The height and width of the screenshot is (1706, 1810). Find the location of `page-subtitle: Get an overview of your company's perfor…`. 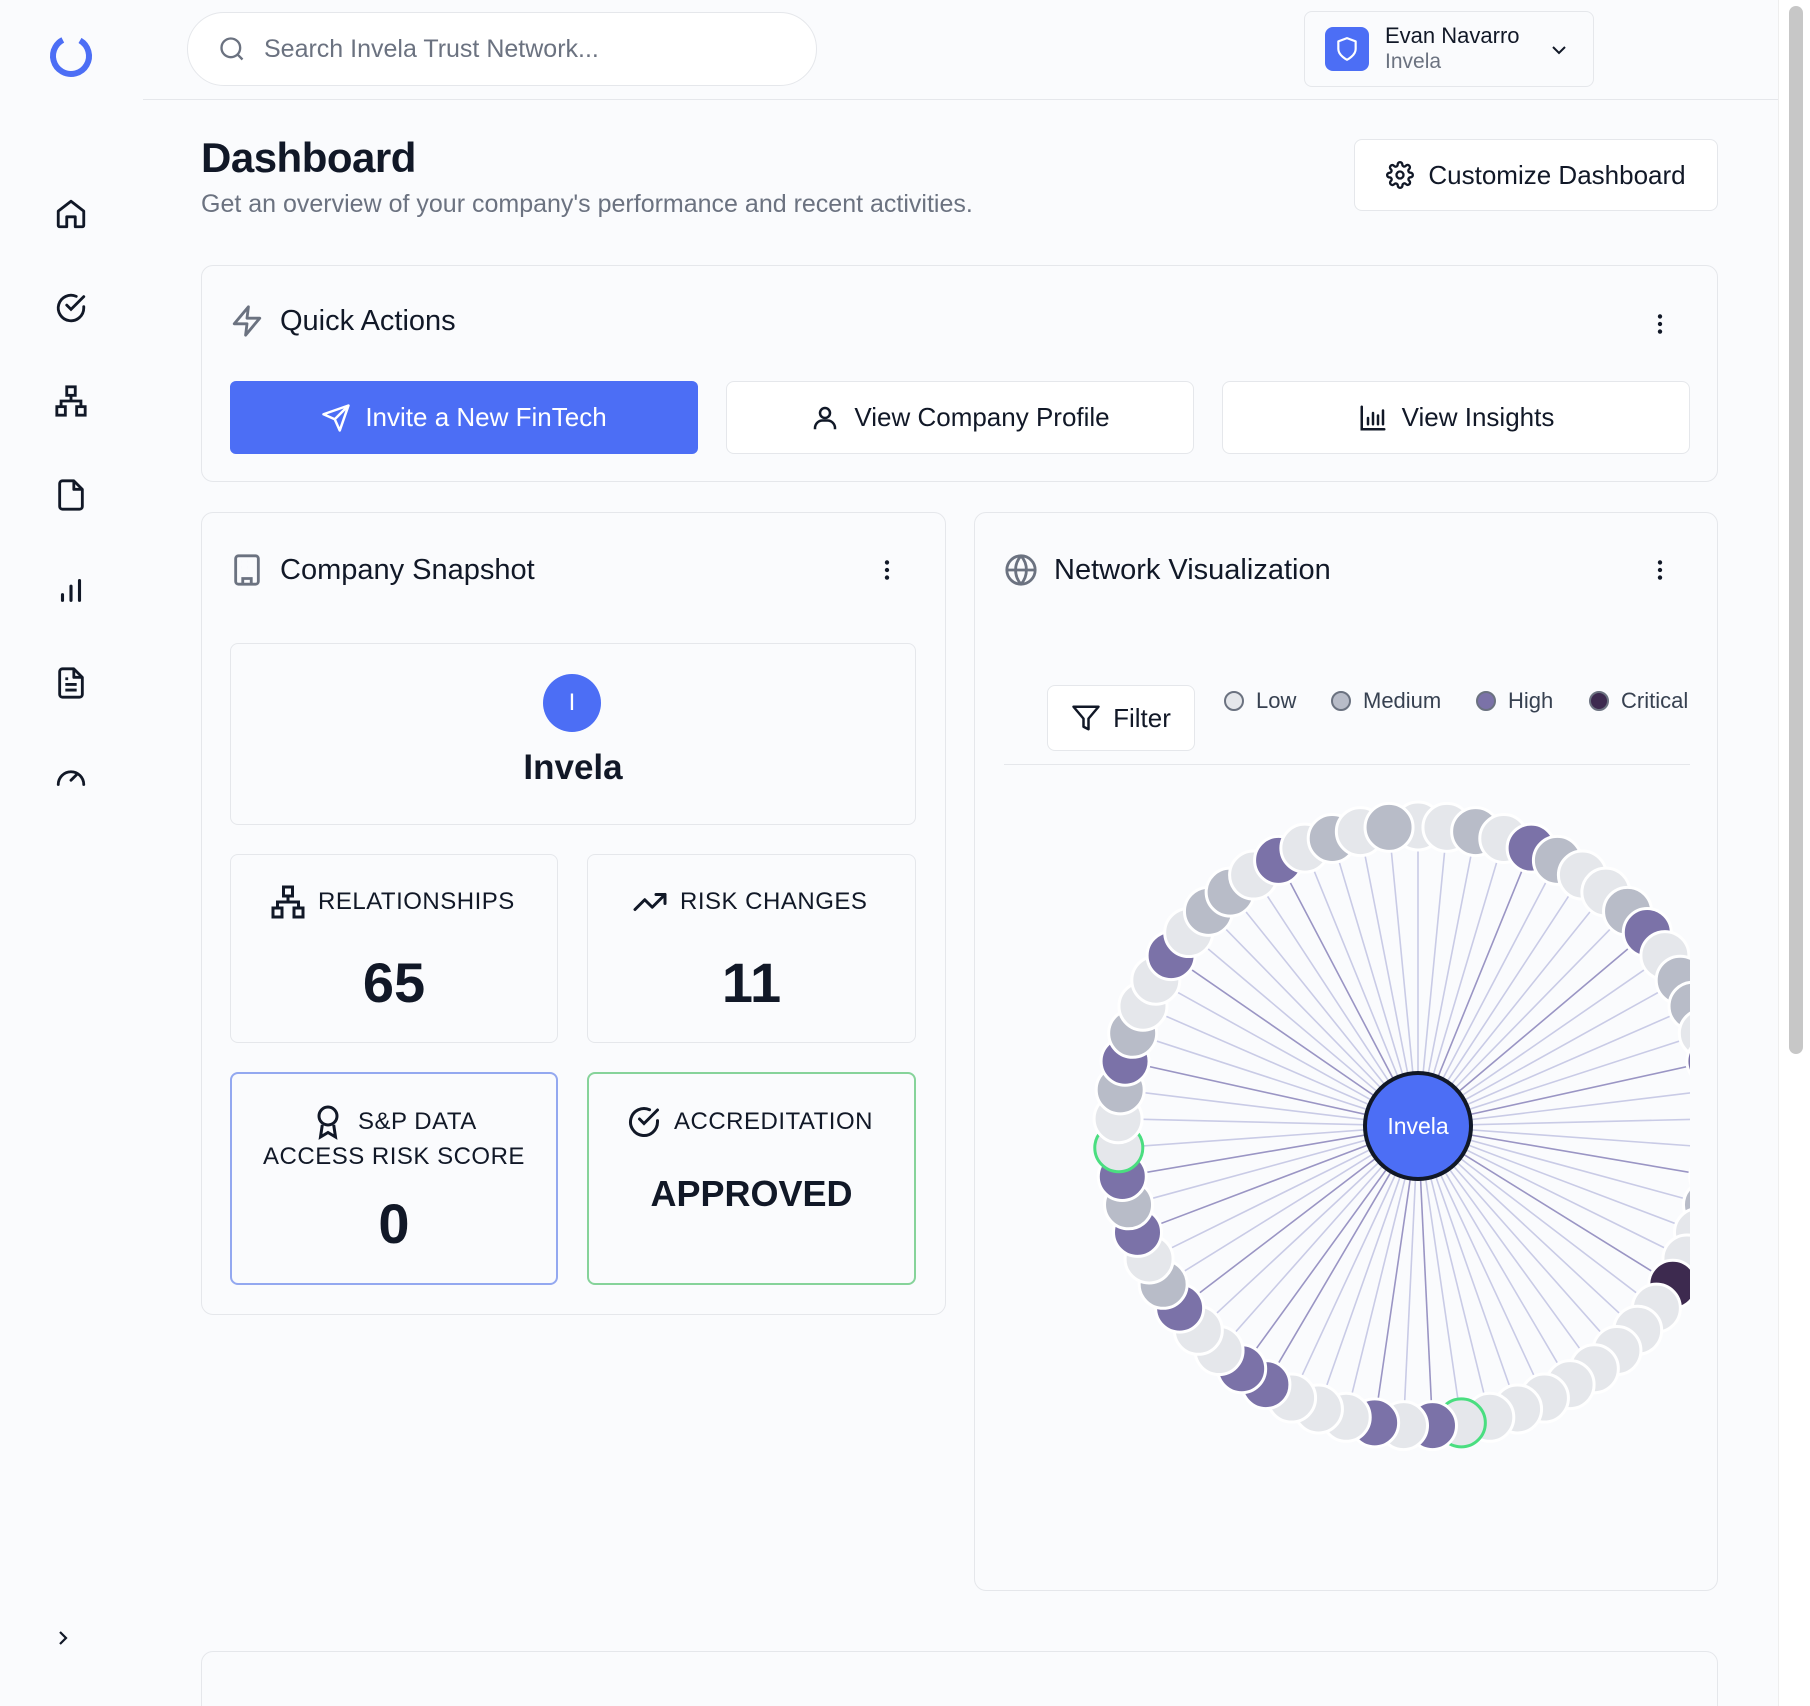

page-subtitle: Get an overview of your company's perfor… is located at coordinates (587, 204).